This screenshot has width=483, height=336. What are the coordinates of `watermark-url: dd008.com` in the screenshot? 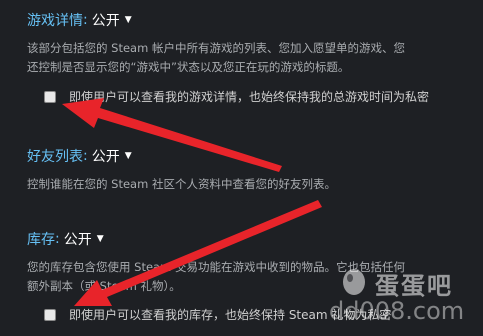 It's located at (397, 311).